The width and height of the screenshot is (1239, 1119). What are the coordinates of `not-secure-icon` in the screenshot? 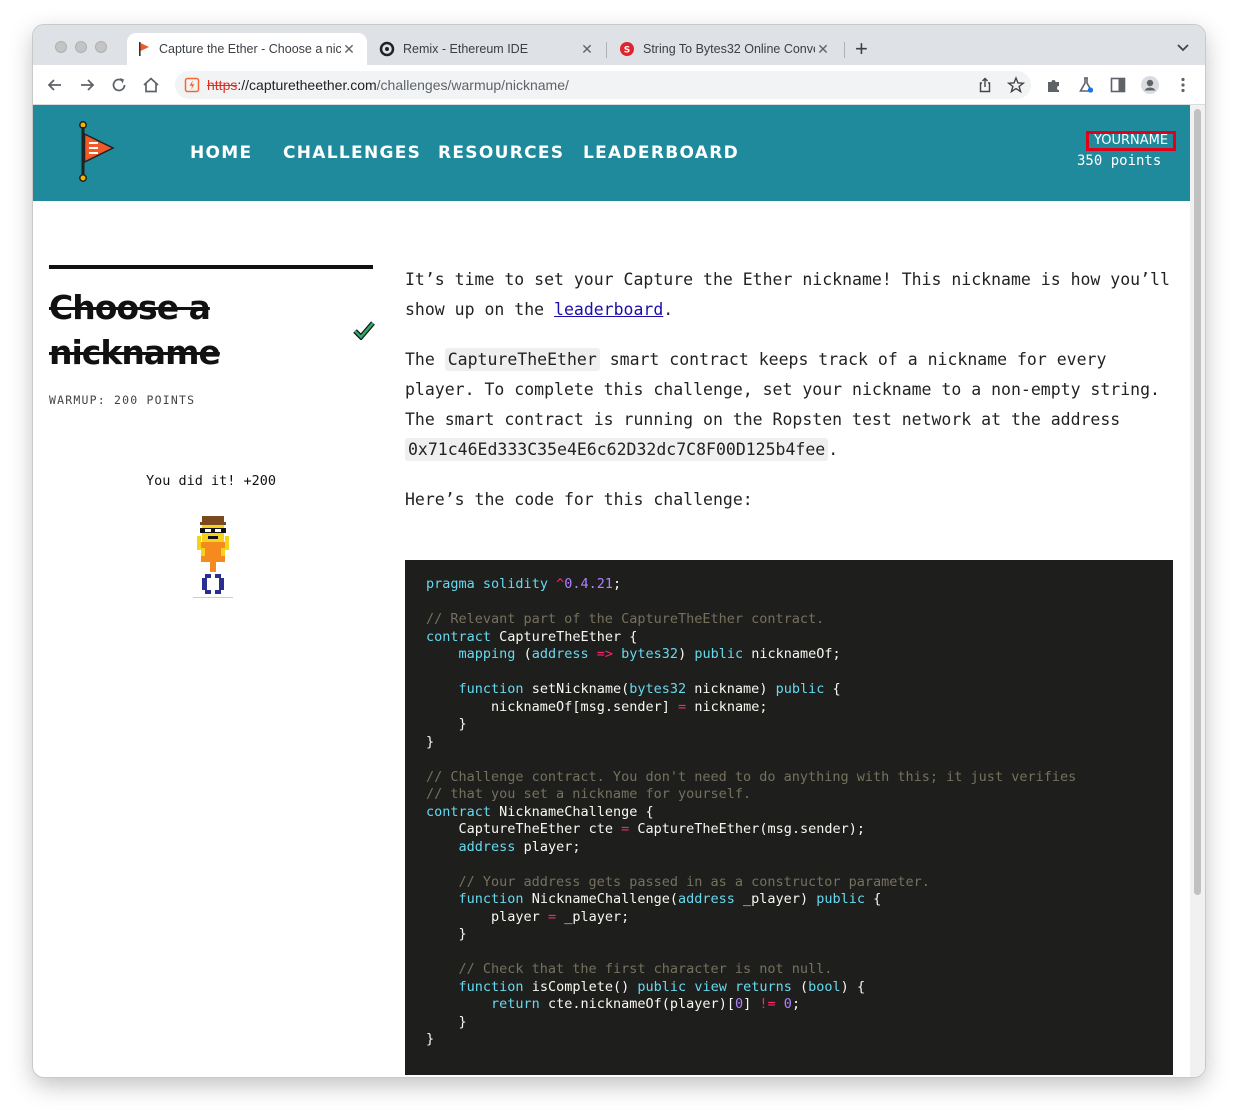 It's located at (192, 85).